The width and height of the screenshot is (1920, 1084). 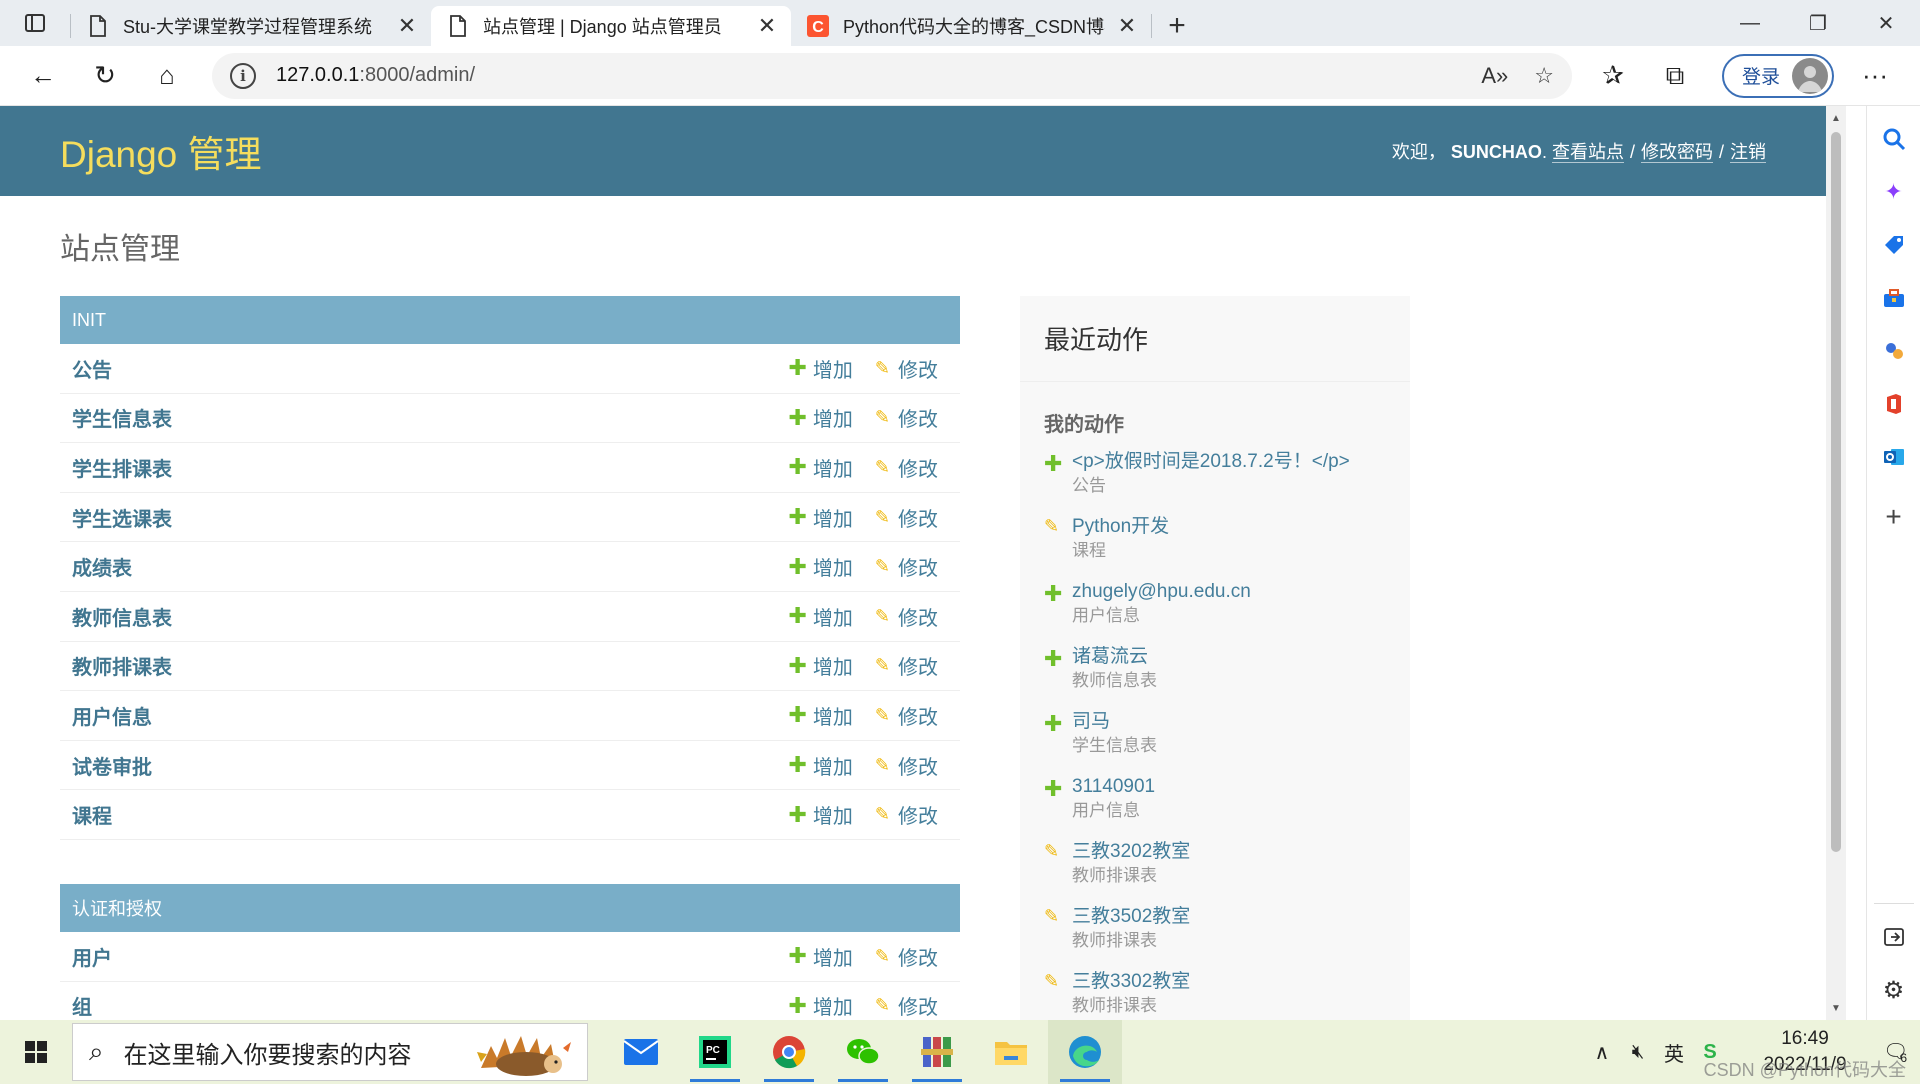 I want to click on model-link: 试卷审批, so click(x=430, y=765).